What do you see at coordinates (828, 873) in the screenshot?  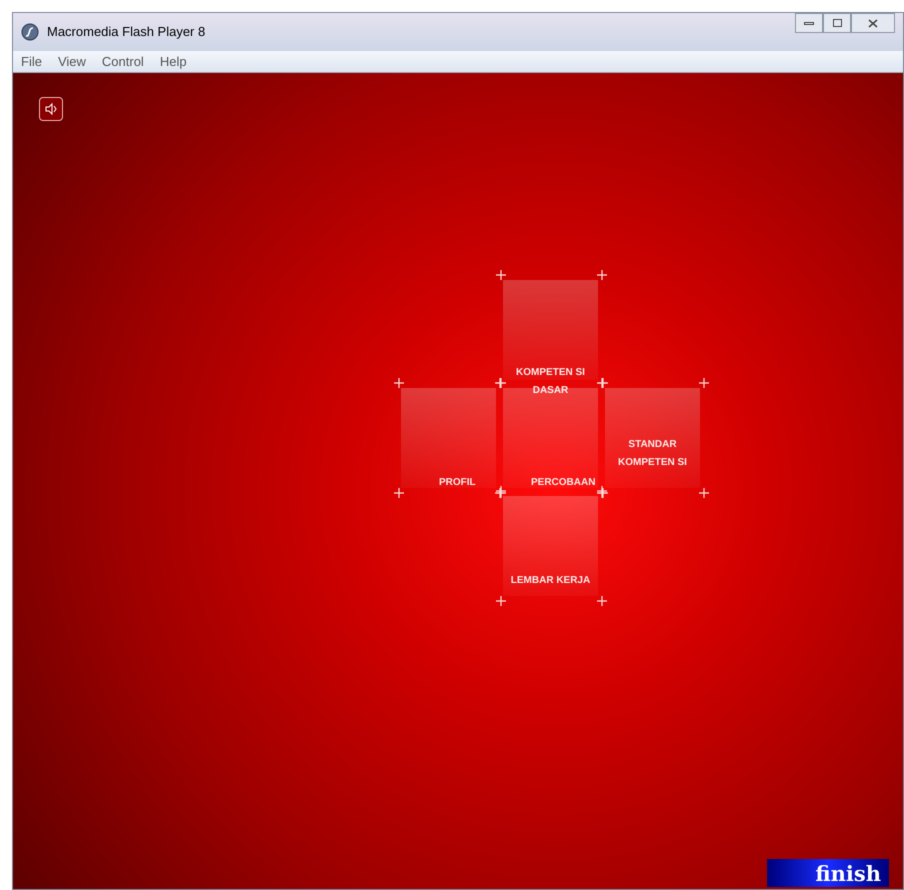 I see `finish-button: finish` at bounding box center [828, 873].